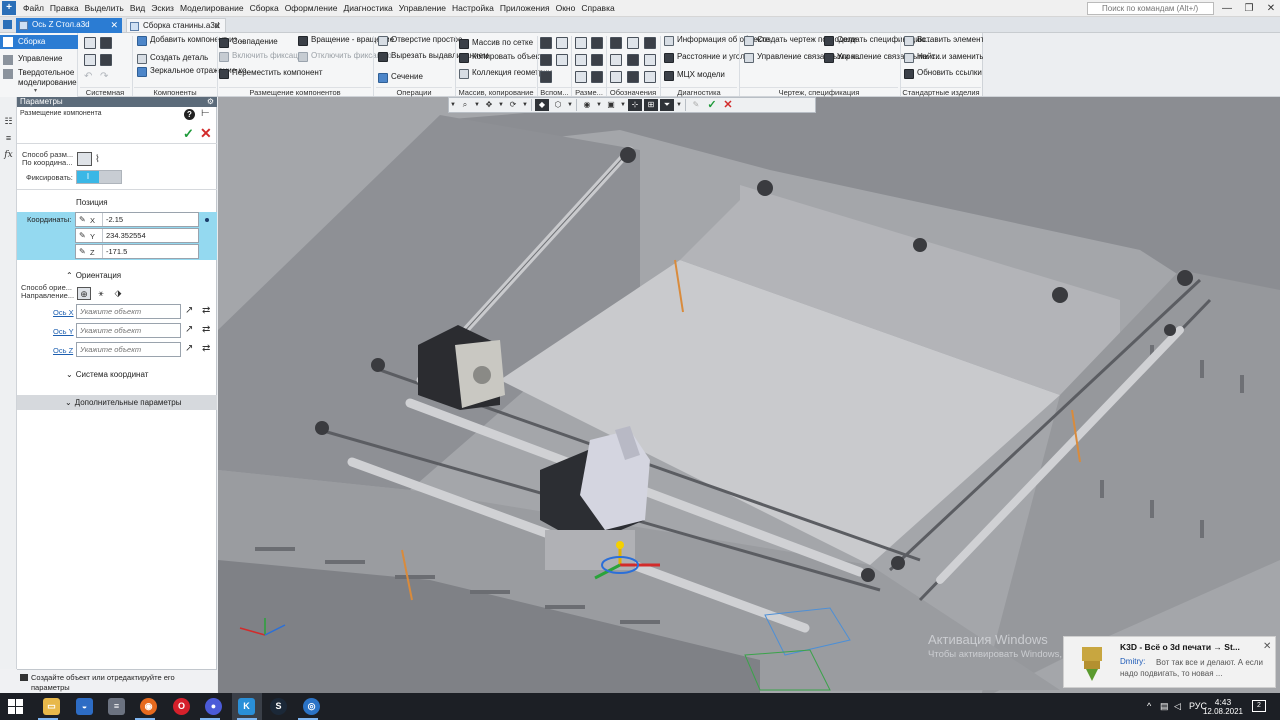  Describe the element at coordinates (97, 159) in the screenshot. I see `paperclip-icon: ⌇` at that location.